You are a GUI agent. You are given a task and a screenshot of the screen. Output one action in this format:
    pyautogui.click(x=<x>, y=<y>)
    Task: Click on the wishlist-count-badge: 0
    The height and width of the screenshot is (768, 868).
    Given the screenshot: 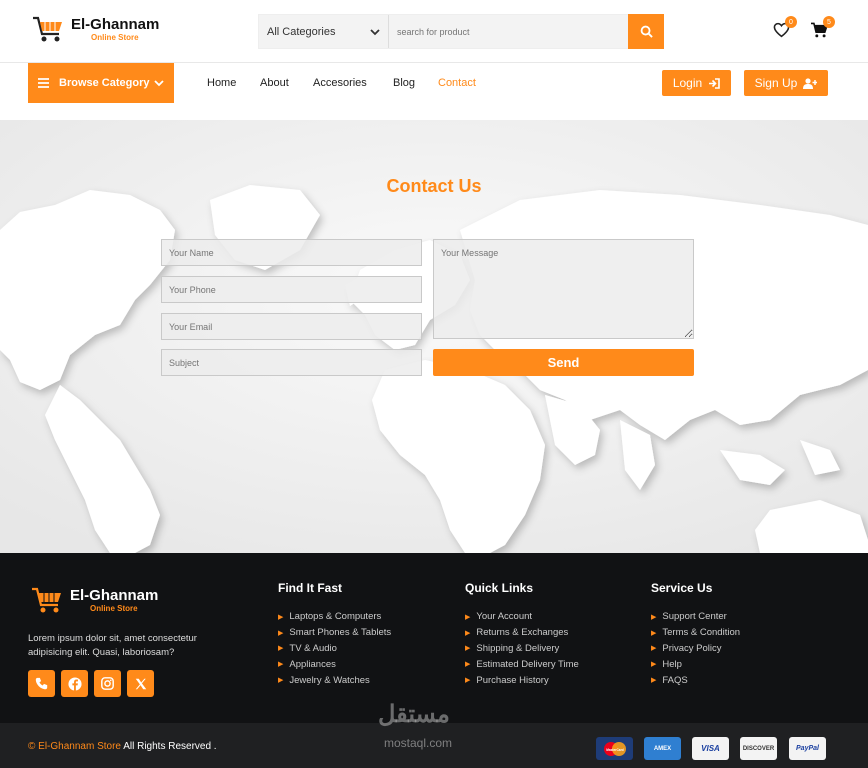 What is the action you would take?
    pyautogui.click(x=791, y=22)
    